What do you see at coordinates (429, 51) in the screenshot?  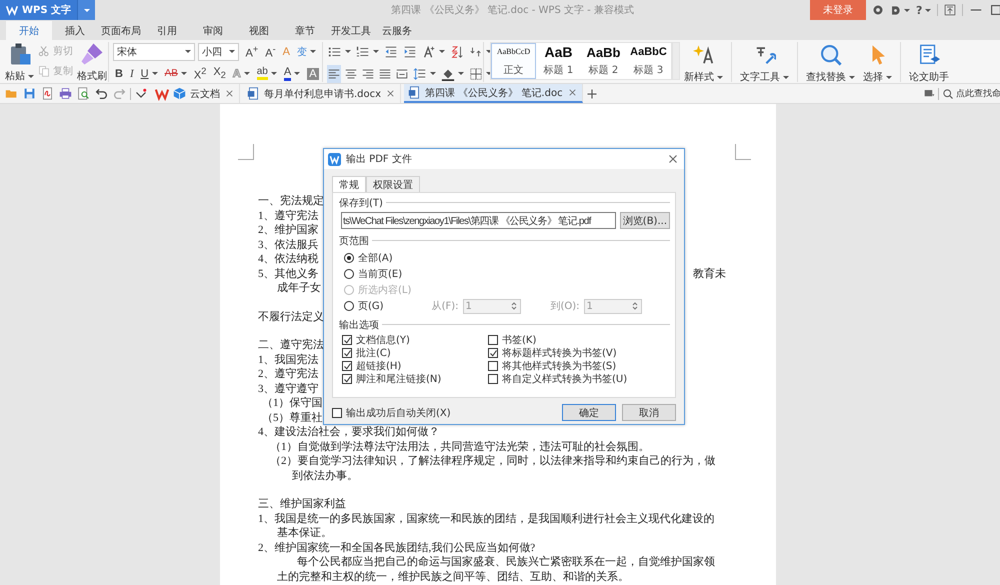 I see `text-size-icon` at bounding box center [429, 51].